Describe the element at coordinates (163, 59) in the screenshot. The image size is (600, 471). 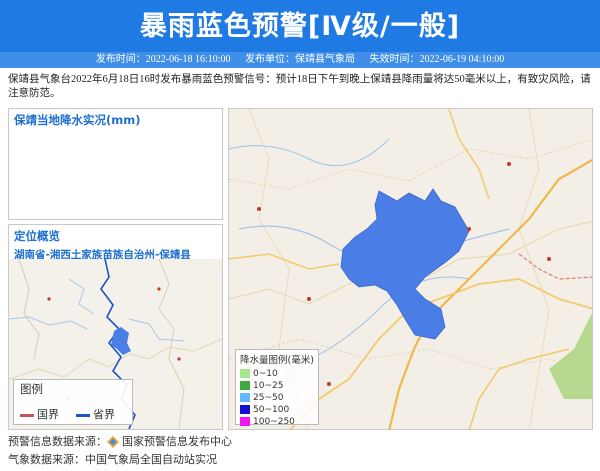
I see `publish-time: 发布时间：2022-06-18 16:10:00` at that location.